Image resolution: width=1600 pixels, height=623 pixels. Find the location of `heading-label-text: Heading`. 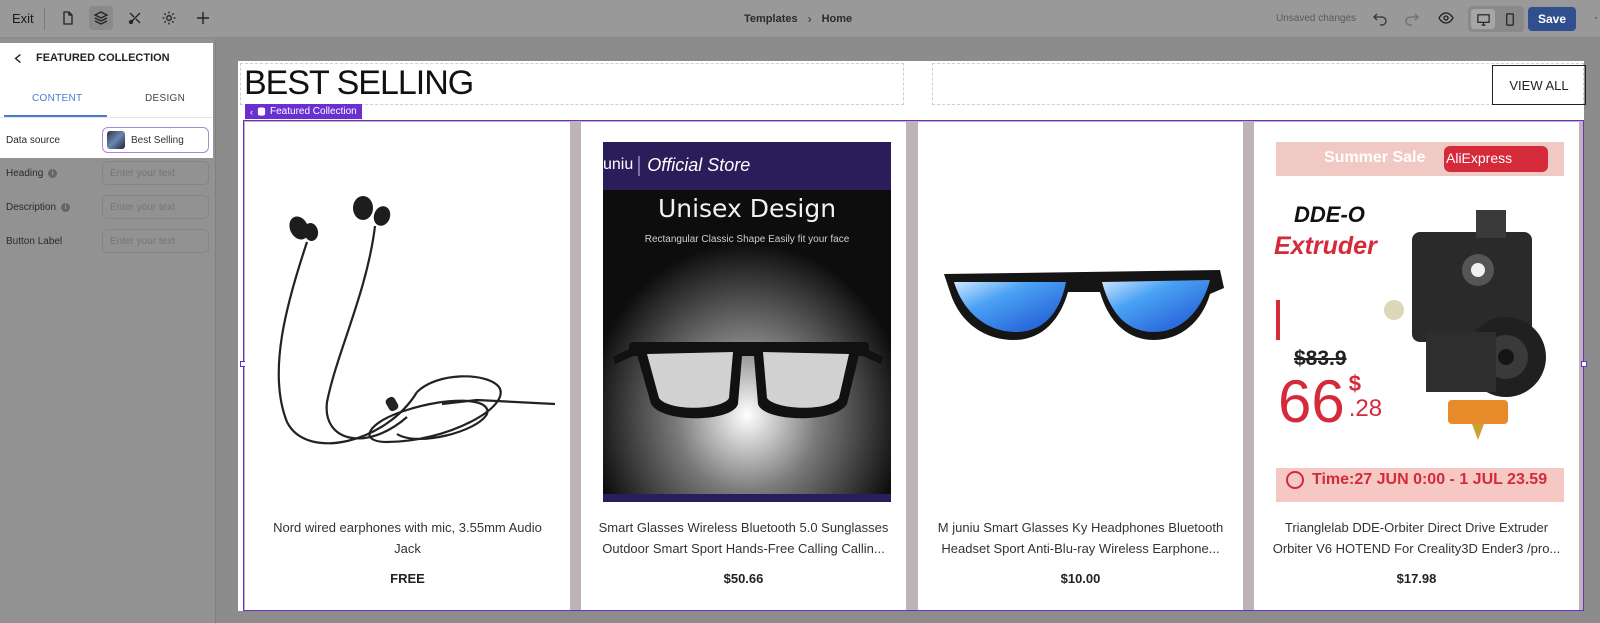

heading-label-text: Heading is located at coordinates (25, 173).